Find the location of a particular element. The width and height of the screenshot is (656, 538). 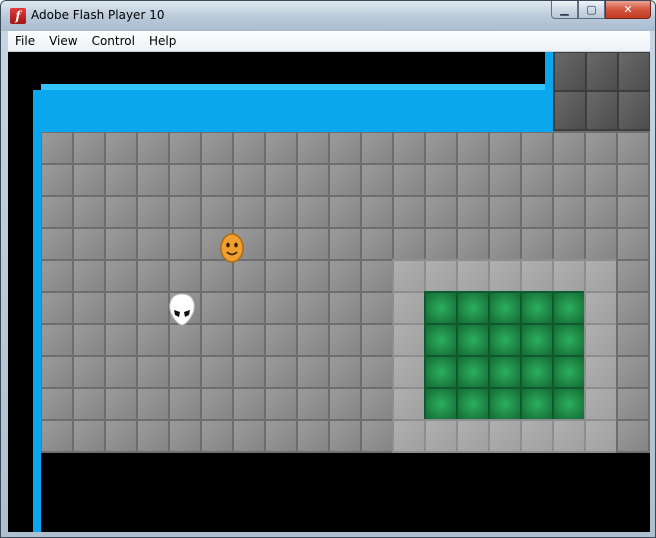

water-strip-right is located at coordinates (549, 71).